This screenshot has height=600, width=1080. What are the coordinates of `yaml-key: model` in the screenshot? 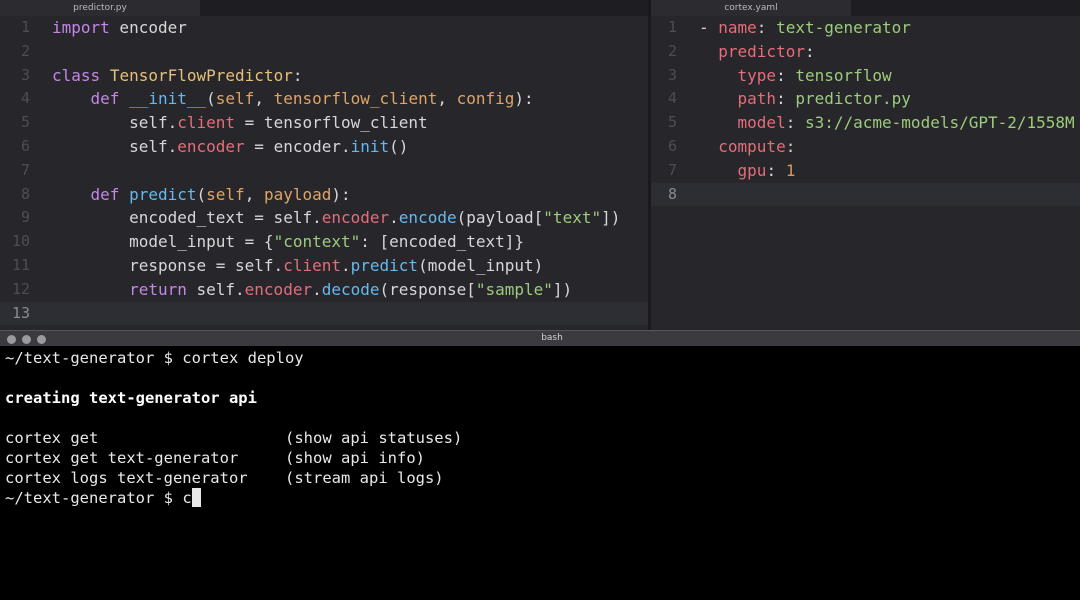 It's located at (761, 123).